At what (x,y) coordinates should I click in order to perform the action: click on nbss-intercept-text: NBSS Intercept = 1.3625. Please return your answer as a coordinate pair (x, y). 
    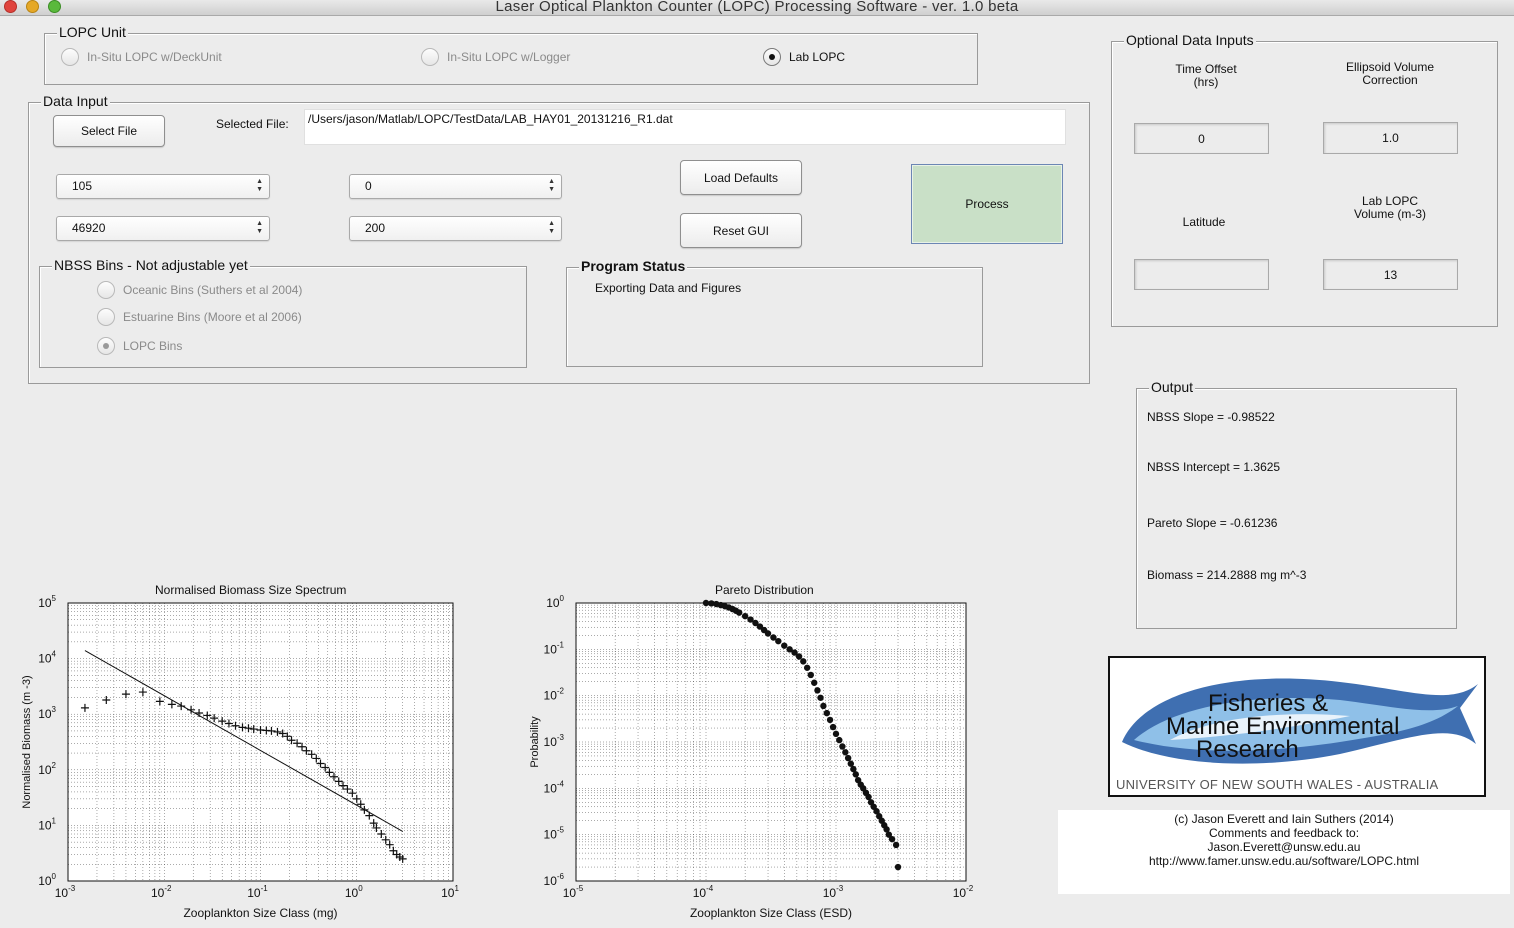
    Looking at the image, I should click on (1214, 467).